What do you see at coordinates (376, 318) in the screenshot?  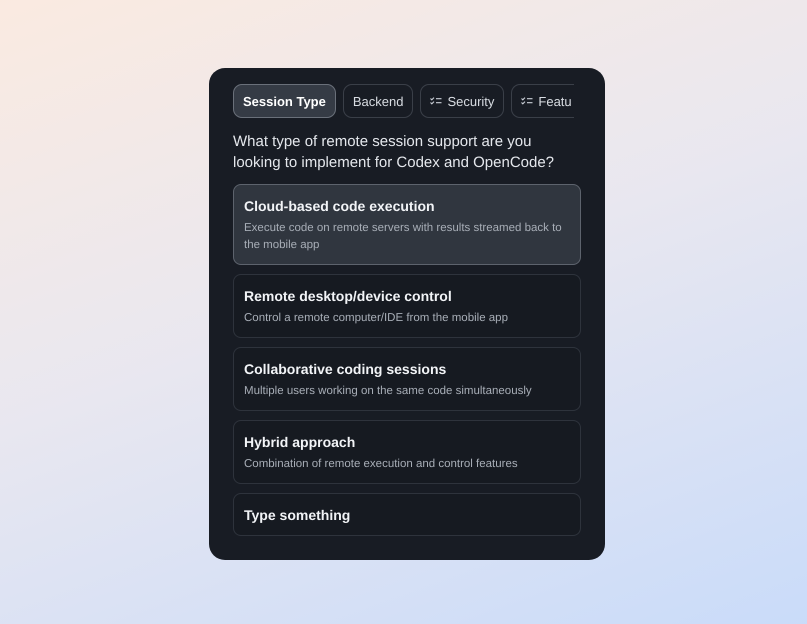 I see `option-description: Control a remote computer/IDE from the mobile app` at bounding box center [376, 318].